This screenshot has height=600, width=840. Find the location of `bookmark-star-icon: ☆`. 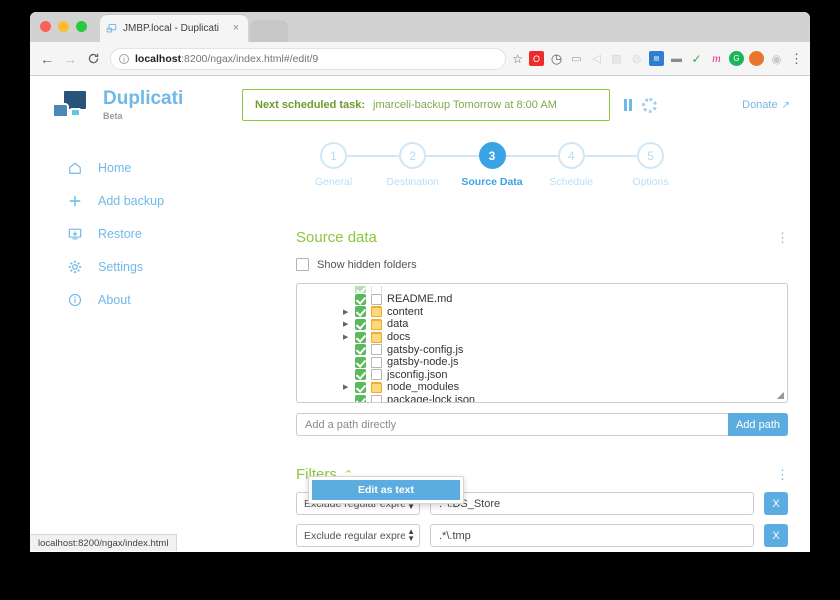

bookmark-star-icon: ☆ is located at coordinates (517, 59).